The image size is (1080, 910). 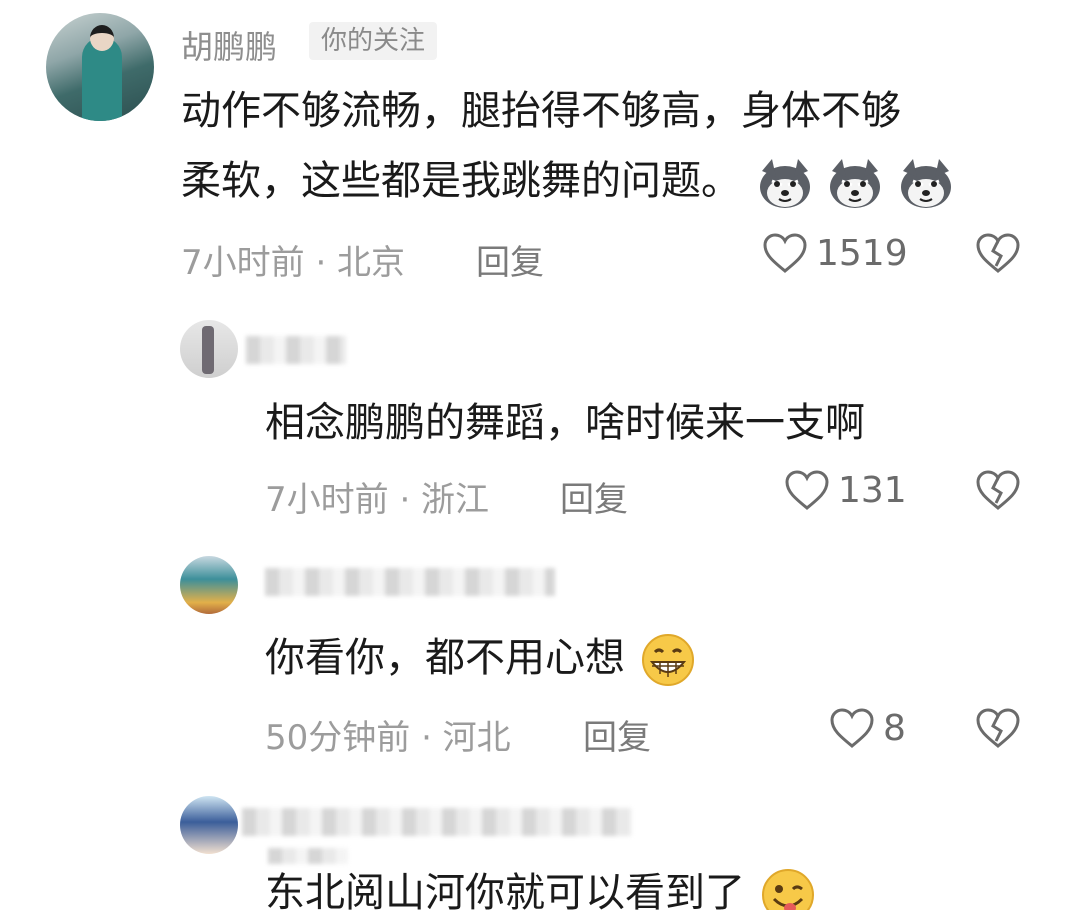 I want to click on like-button: 1519, so click(x=835, y=253).